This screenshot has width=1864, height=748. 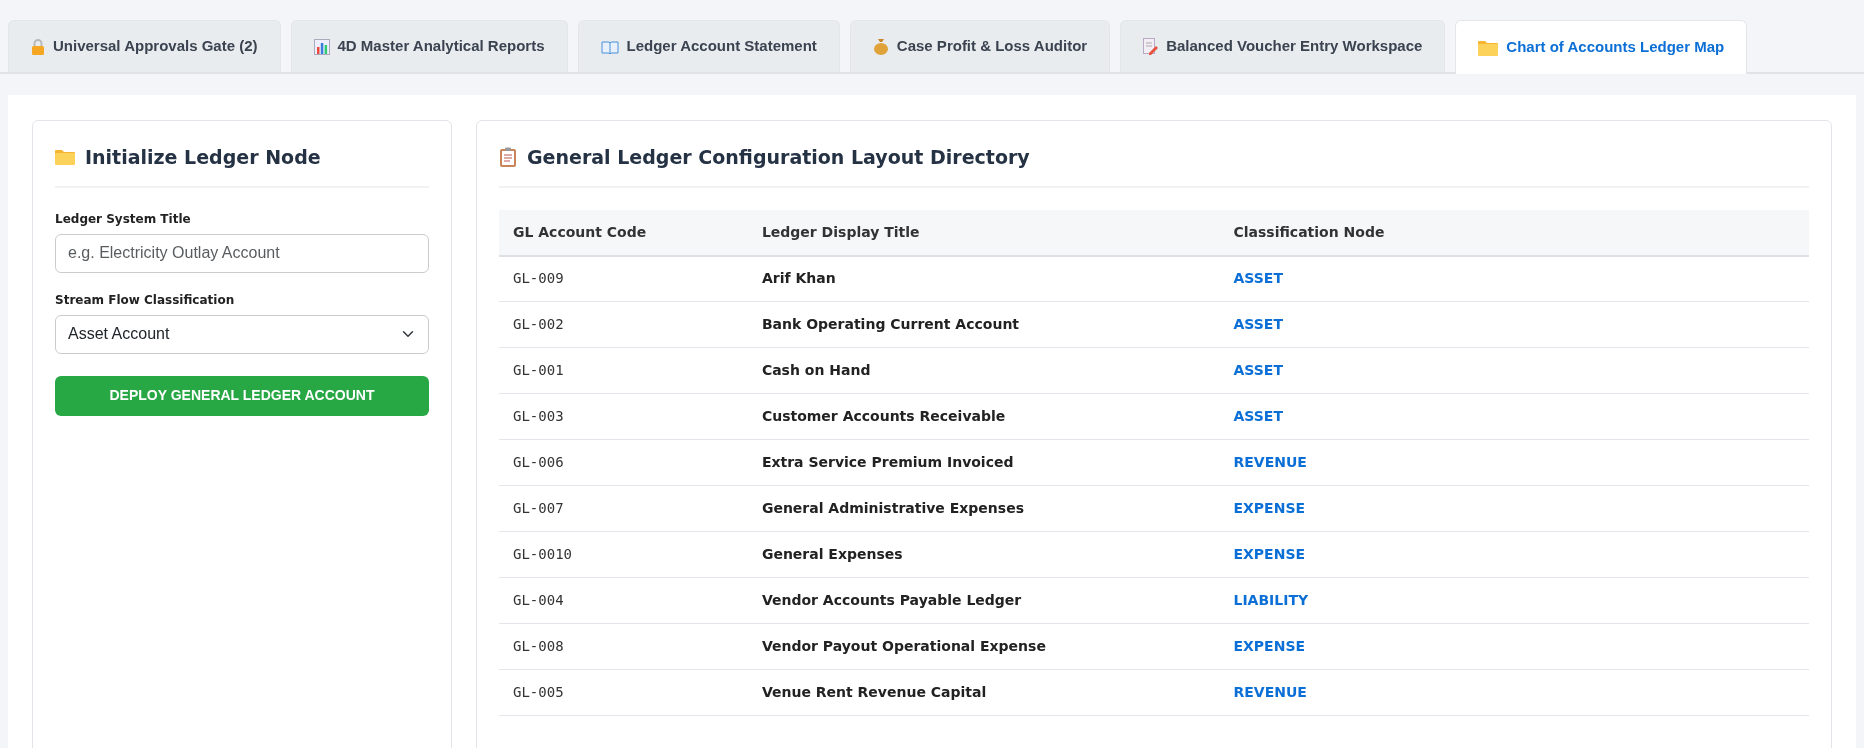 What do you see at coordinates (983, 278) in the screenshot?
I see `title-cell: Arif Khan` at bounding box center [983, 278].